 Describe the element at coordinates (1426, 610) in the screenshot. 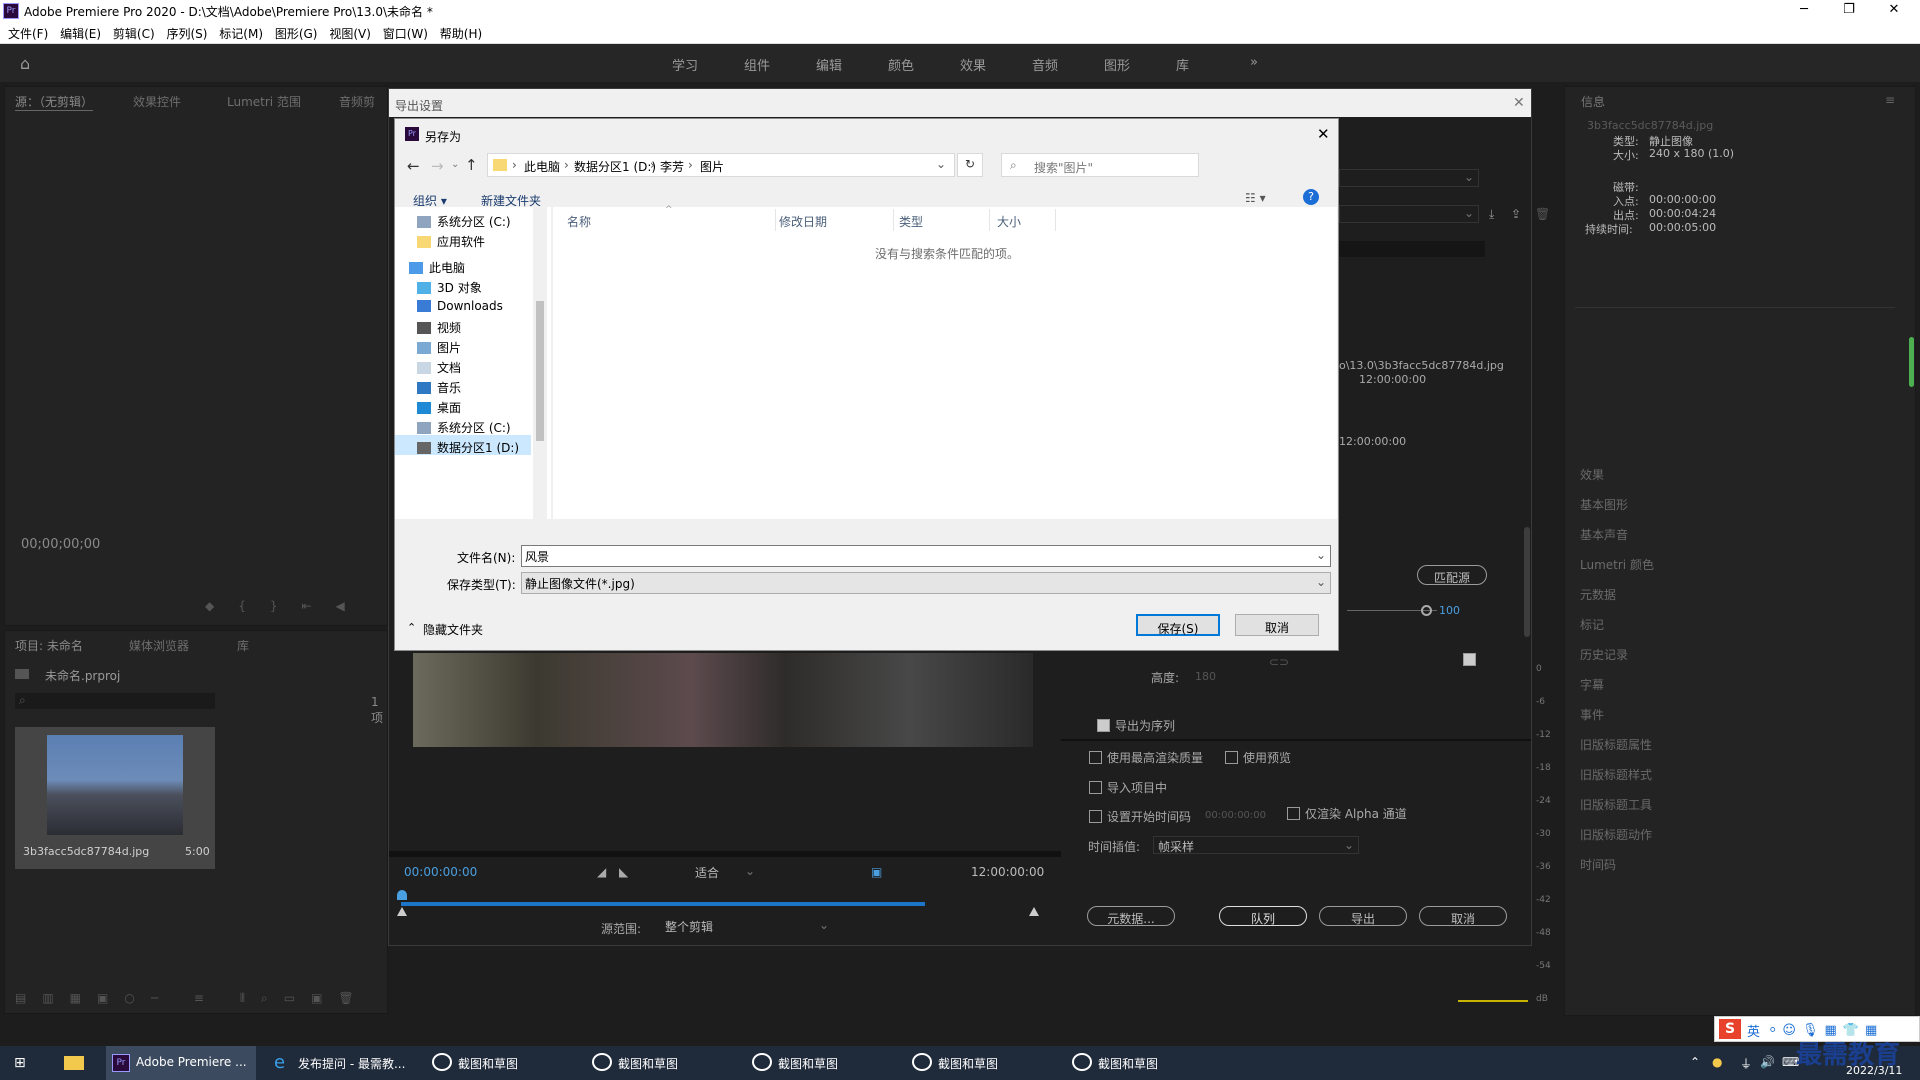

I see `slider-handle` at that location.